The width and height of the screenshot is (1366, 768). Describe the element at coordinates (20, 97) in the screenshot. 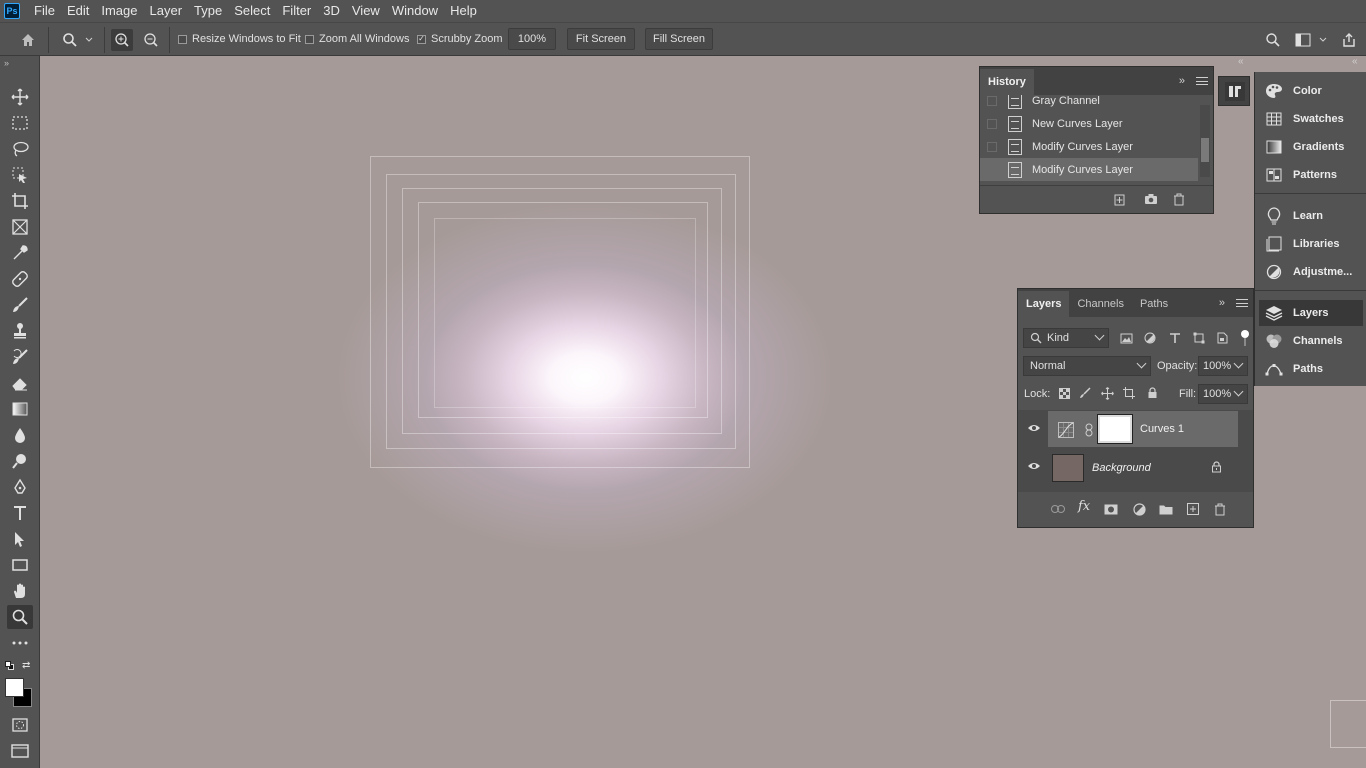

I see `move-tool-icon` at that location.